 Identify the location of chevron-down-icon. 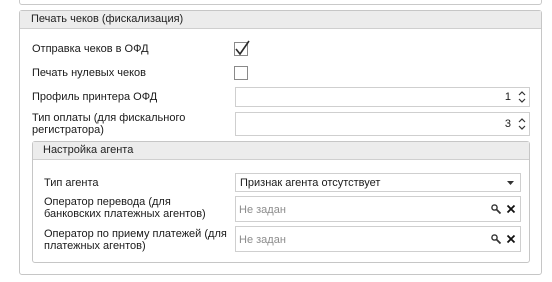
(510, 183).